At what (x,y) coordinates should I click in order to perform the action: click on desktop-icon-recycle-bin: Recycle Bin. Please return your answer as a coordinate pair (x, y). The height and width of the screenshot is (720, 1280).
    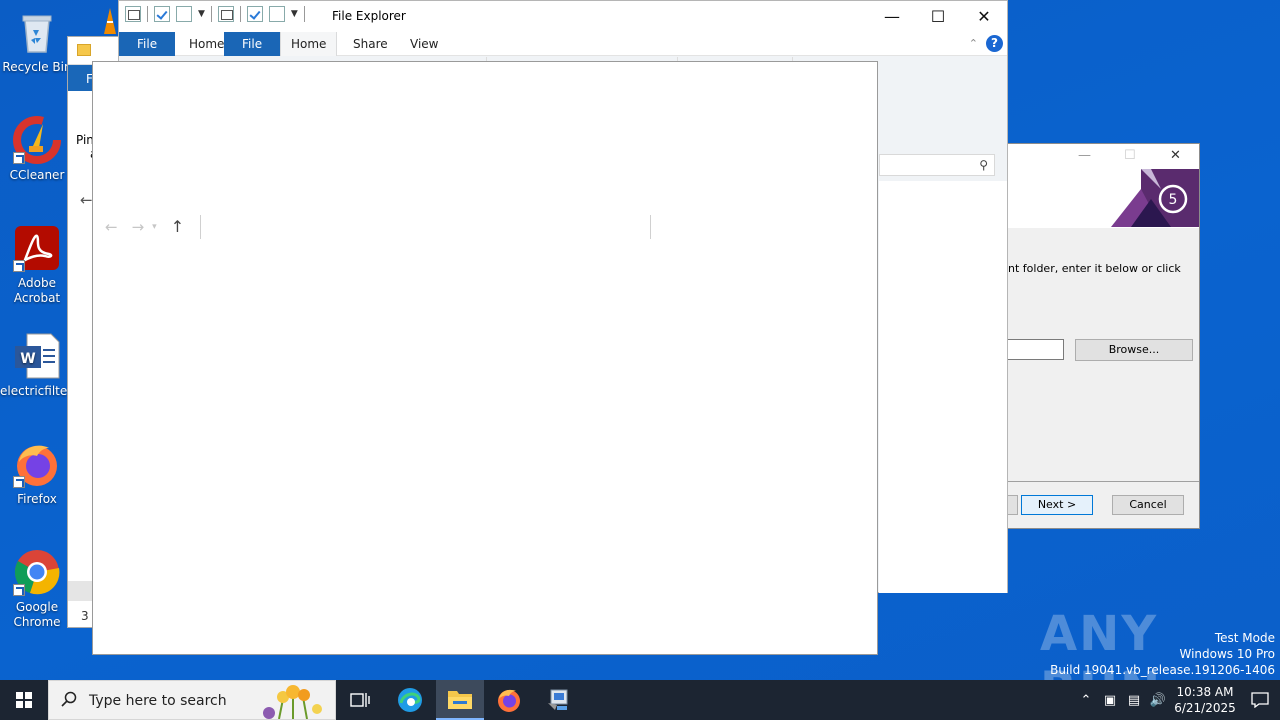
    Looking at the image, I should click on (37, 41).